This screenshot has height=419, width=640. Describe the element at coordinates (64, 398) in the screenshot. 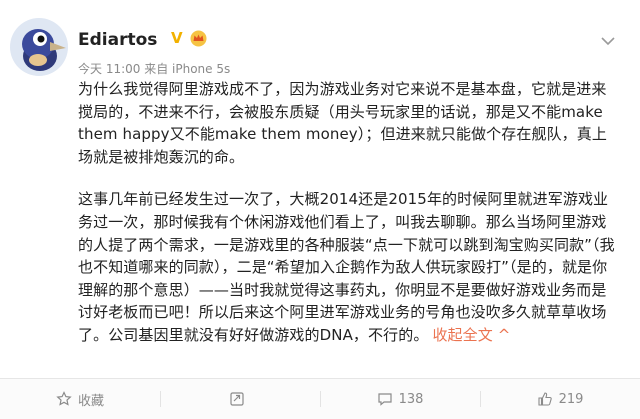

I see `star-icon` at that location.